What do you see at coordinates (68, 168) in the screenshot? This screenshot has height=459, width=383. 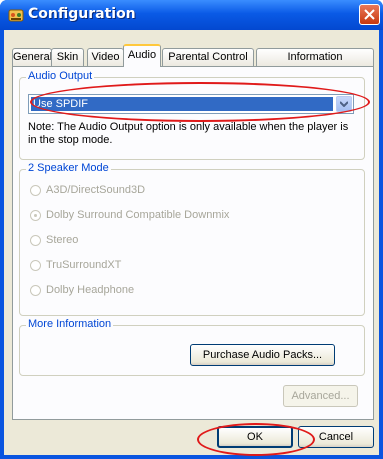 I see `speaker-mode-group-label: 2 Speaker Mode` at bounding box center [68, 168].